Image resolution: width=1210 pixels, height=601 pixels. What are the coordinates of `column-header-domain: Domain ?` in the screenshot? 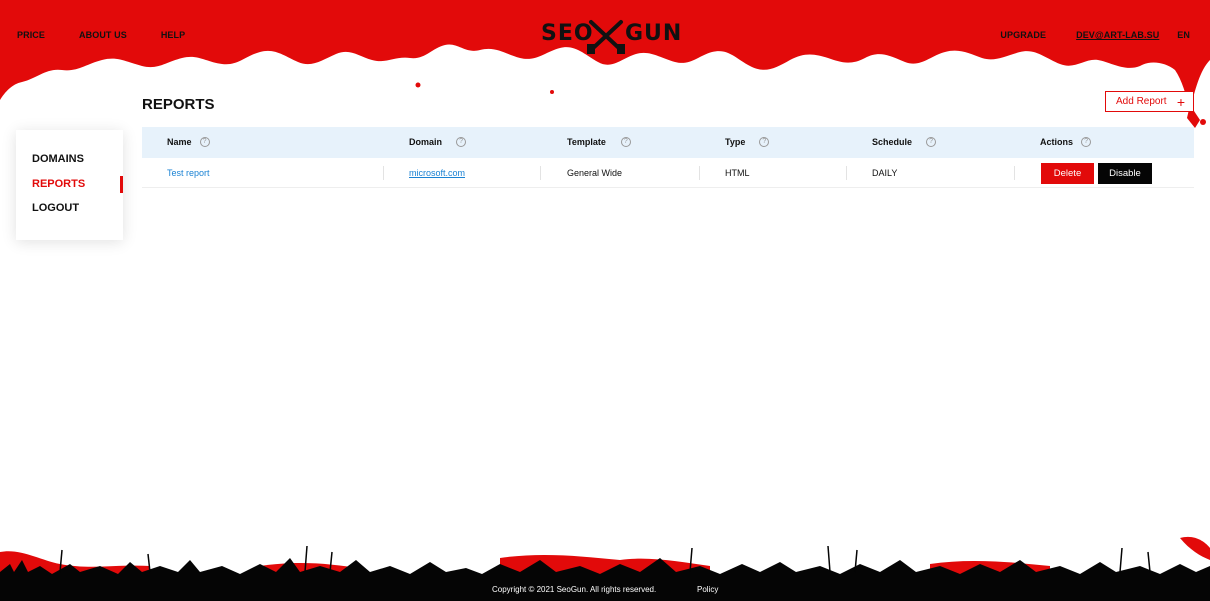 It's located at (438, 142).